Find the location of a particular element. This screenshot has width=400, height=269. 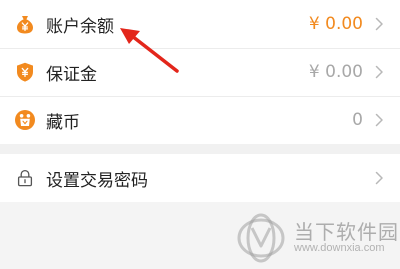

watermark: 当下软件园 www.downxia.com is located at coordinates (315, 236).